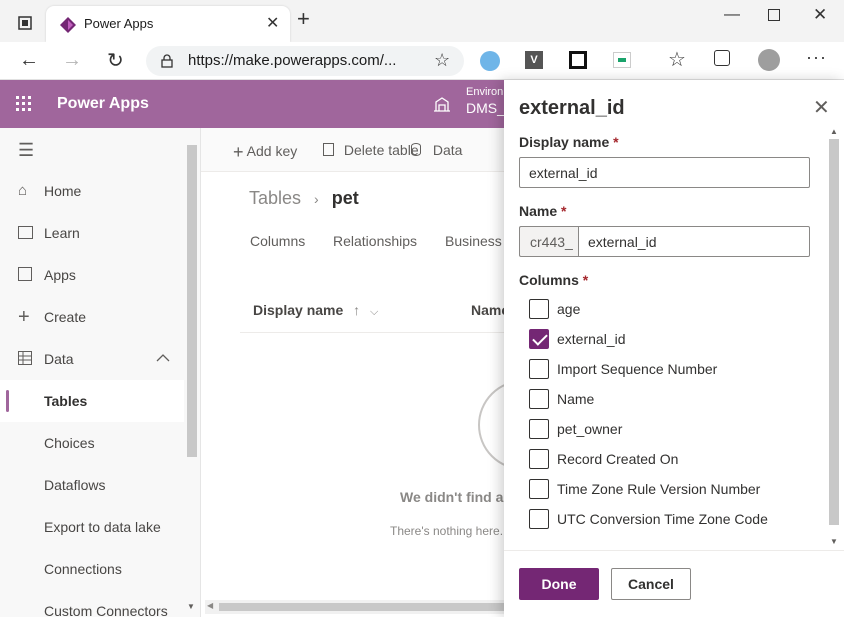  What do you see at coordinates (669, 429) in the screenshot?
I see `column-checkbox-pet-owner: pet_owner` at bounding box center [669, 429].